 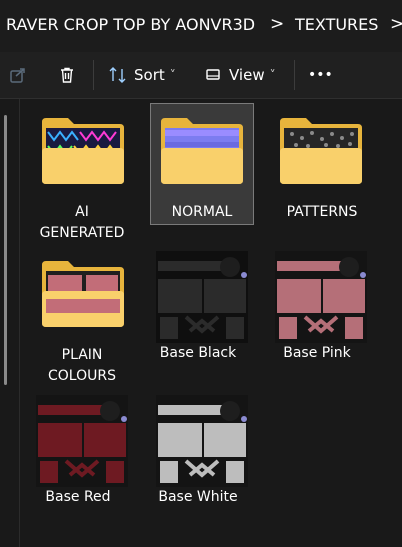 I want to click on folder-patterns: PATTERNS, so click(x=322, y=165).